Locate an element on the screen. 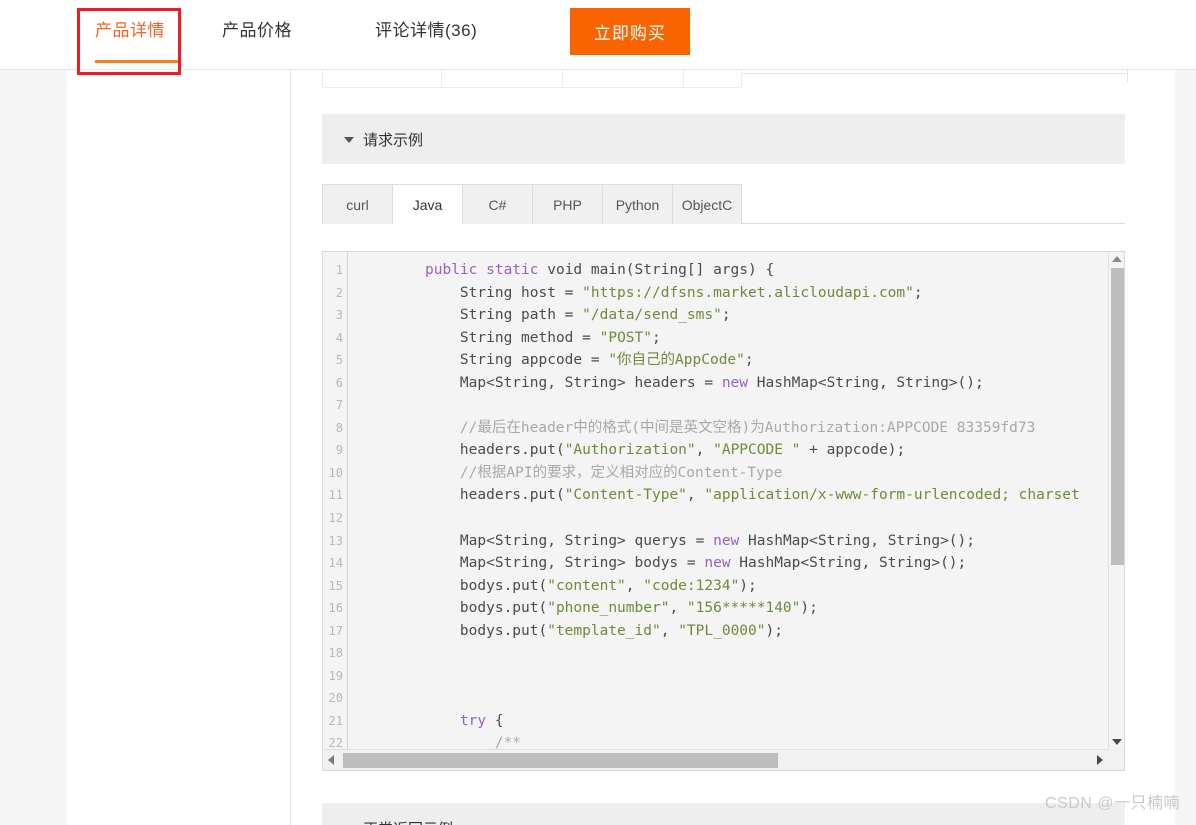 The height and width of the screenshot is (825, 1196). caret-down-icon is located at coordinates (349, 140).